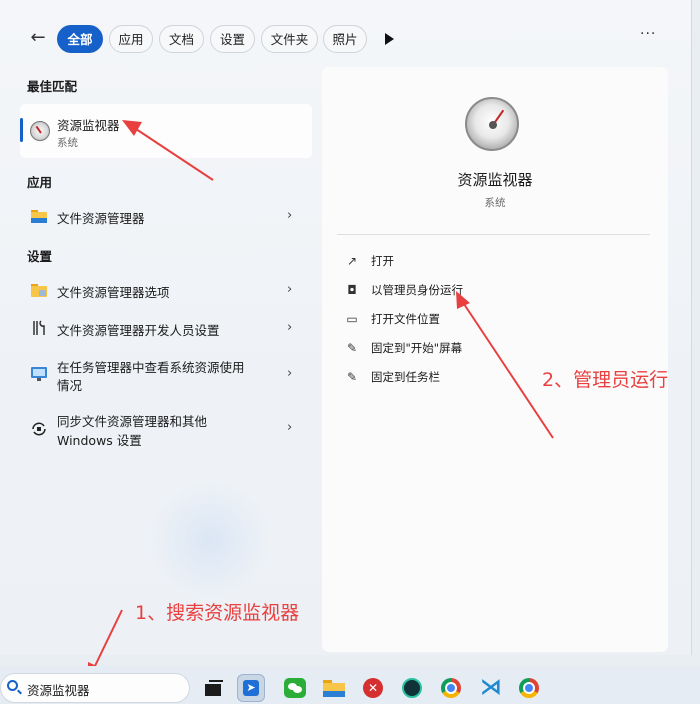  Describe the element at coordinates (214, 688) in the screenshot. I see `task-view-icon` at that location.